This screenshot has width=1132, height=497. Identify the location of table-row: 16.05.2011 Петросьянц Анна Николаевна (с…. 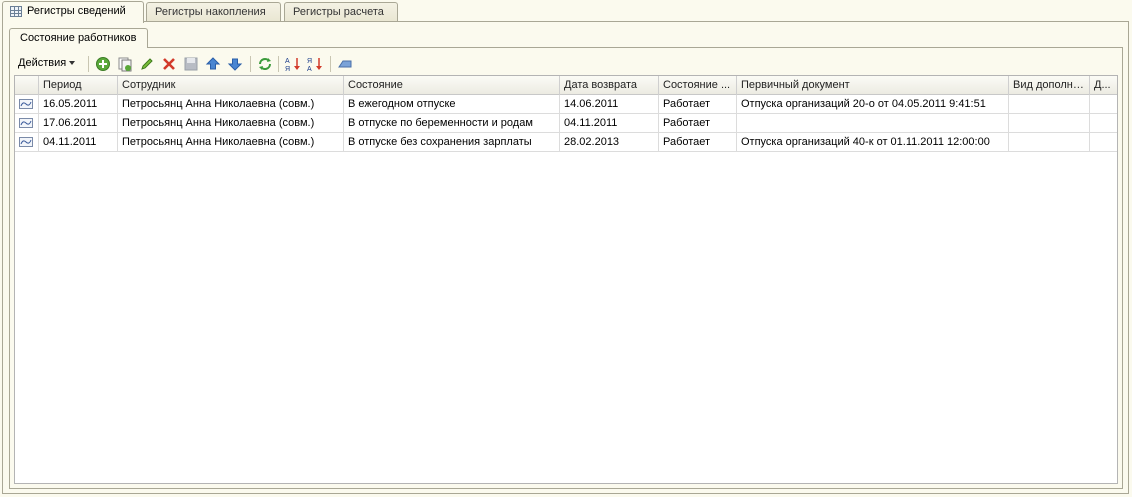
(566, 104).